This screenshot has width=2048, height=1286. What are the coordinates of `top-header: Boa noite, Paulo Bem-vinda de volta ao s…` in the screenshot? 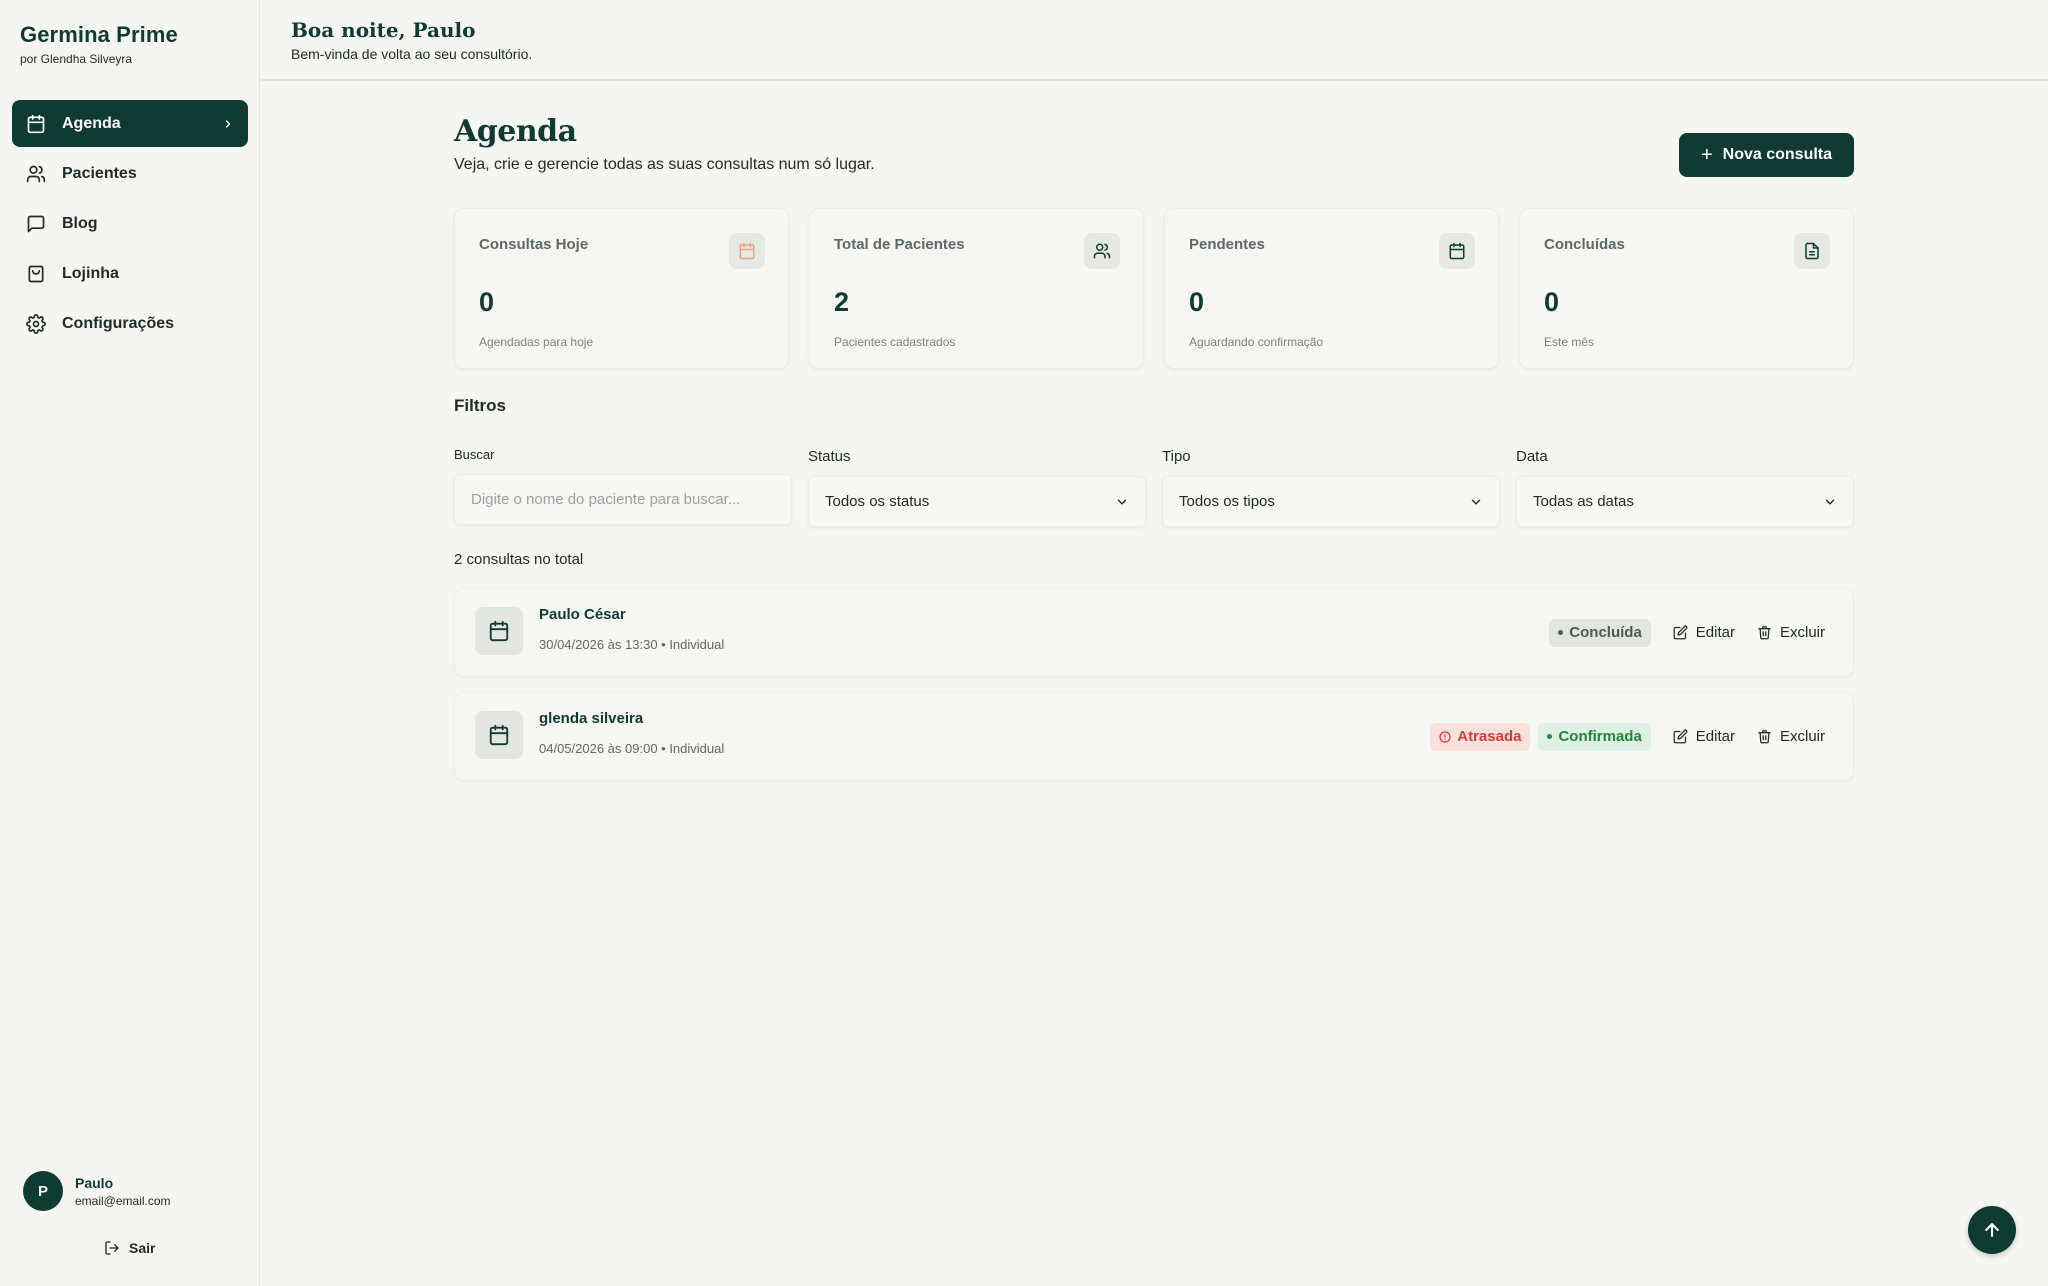 It's located at (1154, 40).